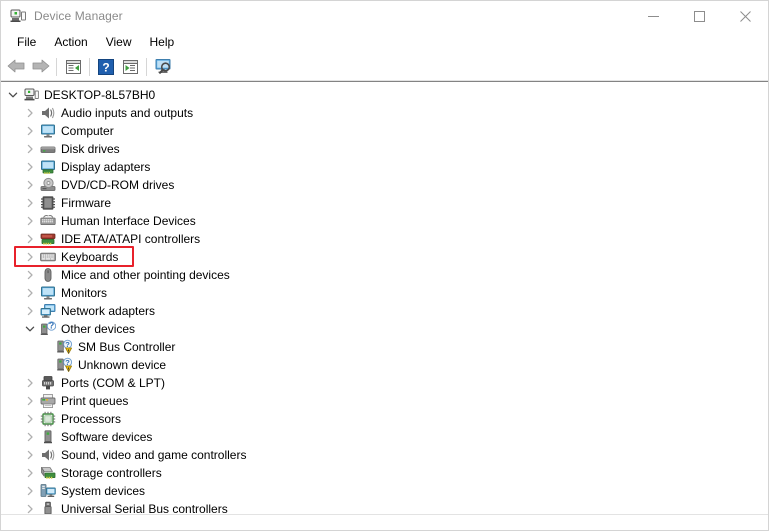  I want to click on tree-node: Firmware, so click(384, 203).